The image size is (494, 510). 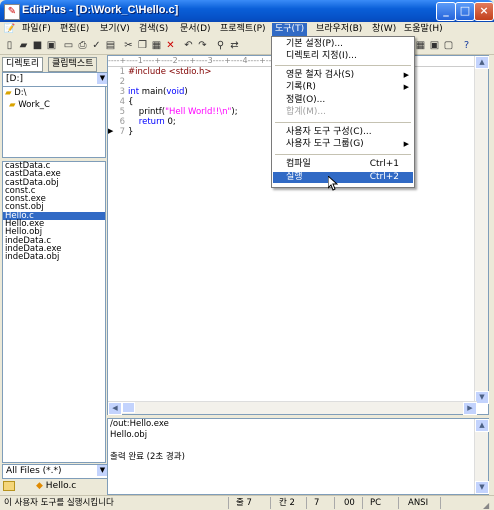 I want to click on tree-item-drive: ▰ D:\, so click(x=54, y=93).